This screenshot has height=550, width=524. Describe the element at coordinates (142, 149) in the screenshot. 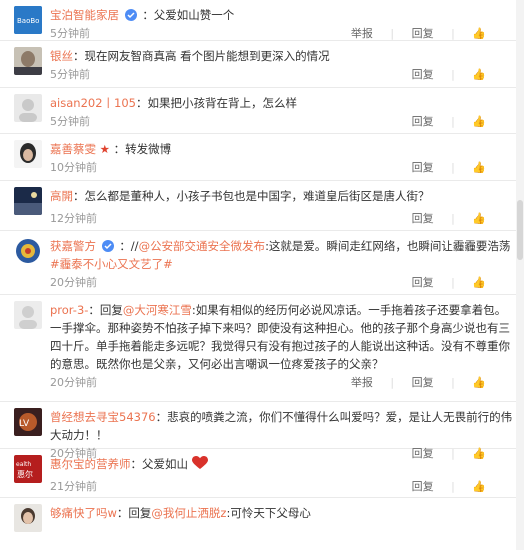

I see `comment-text: ：转发微博` at that location.